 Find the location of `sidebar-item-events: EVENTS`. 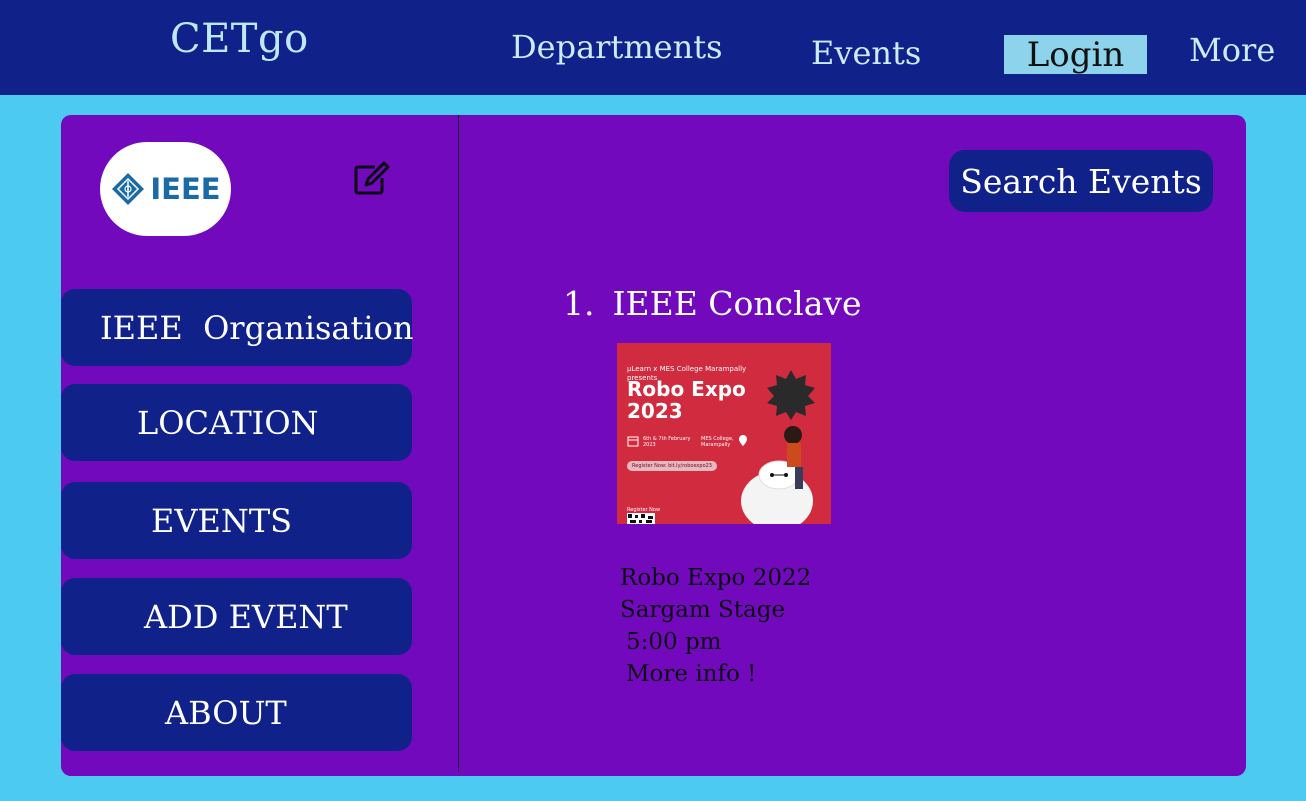

sidebar-item-events: EVENTS is located at coordinates (236, 520).